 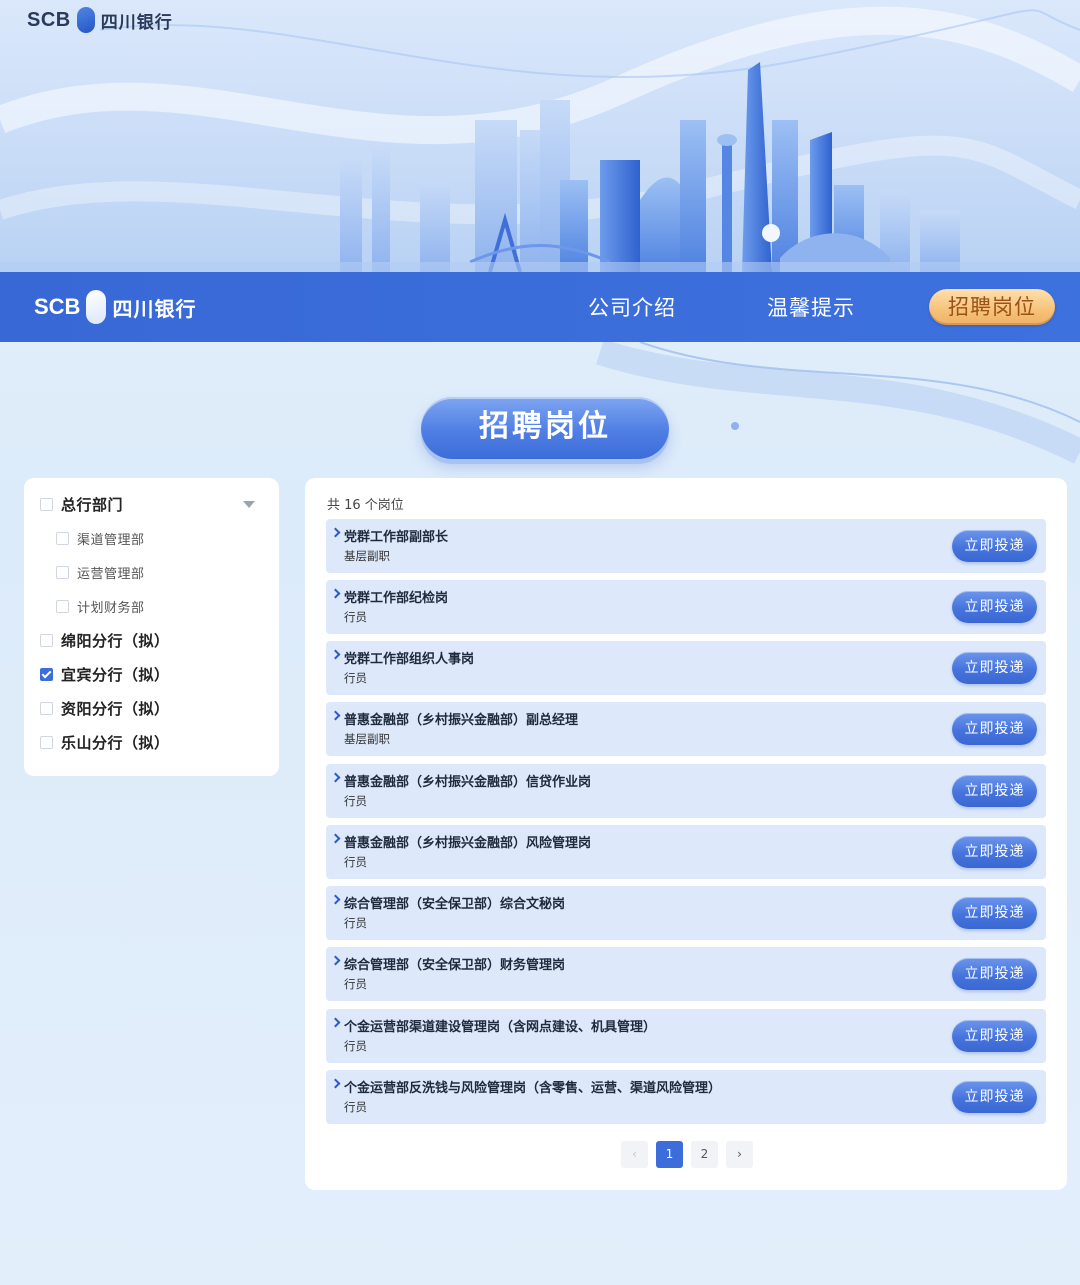 What do you see at coordinates (686, 668) in the screenshot?
I see `job-row: 党群工作部组织人事岗 行员 立即投递` at bounding box center [686, 668].